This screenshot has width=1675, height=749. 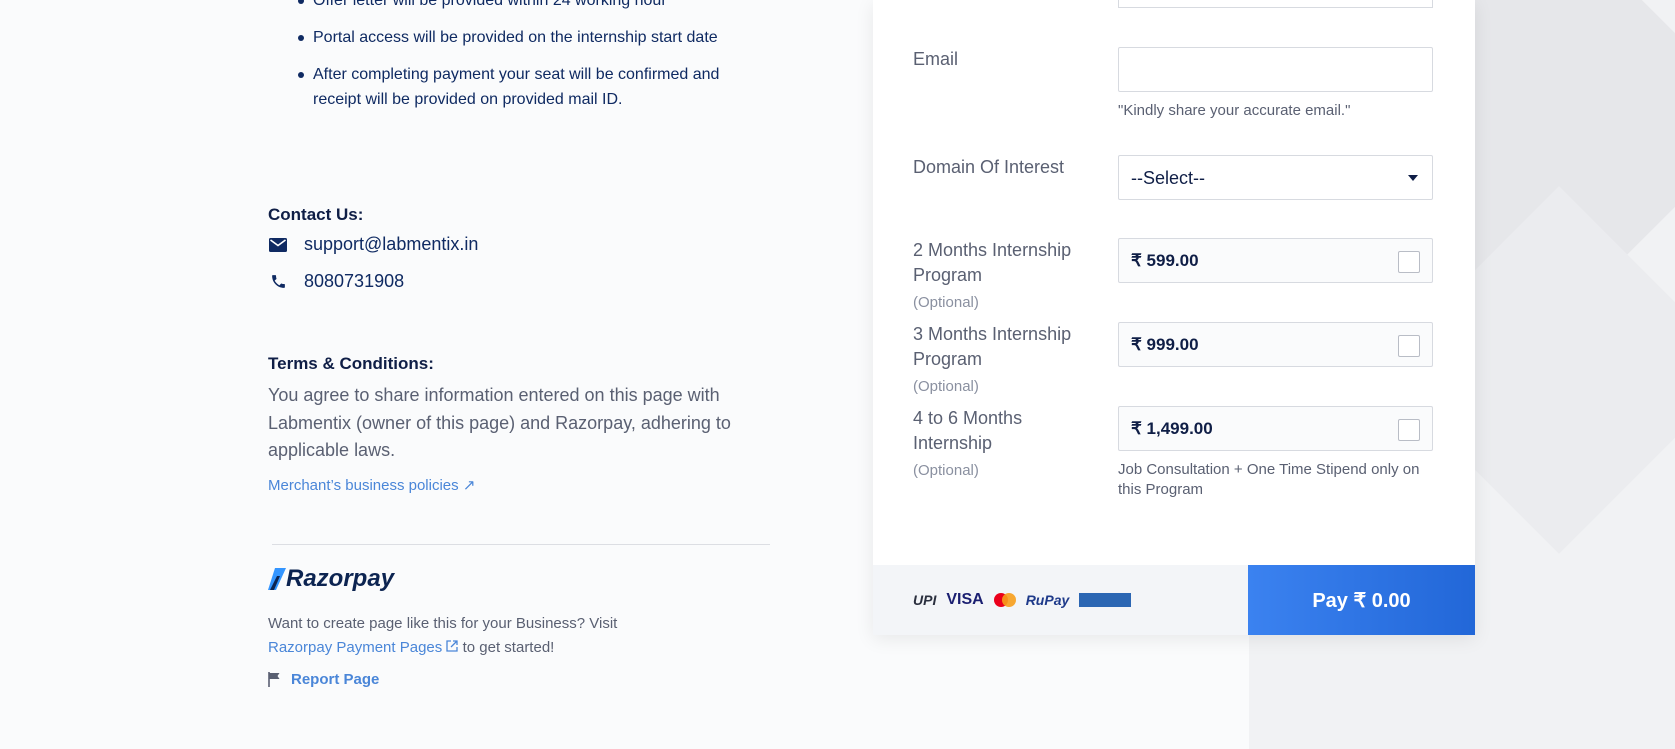 I want to click on report-page-text: Report Page, so click(x=335, y=679).